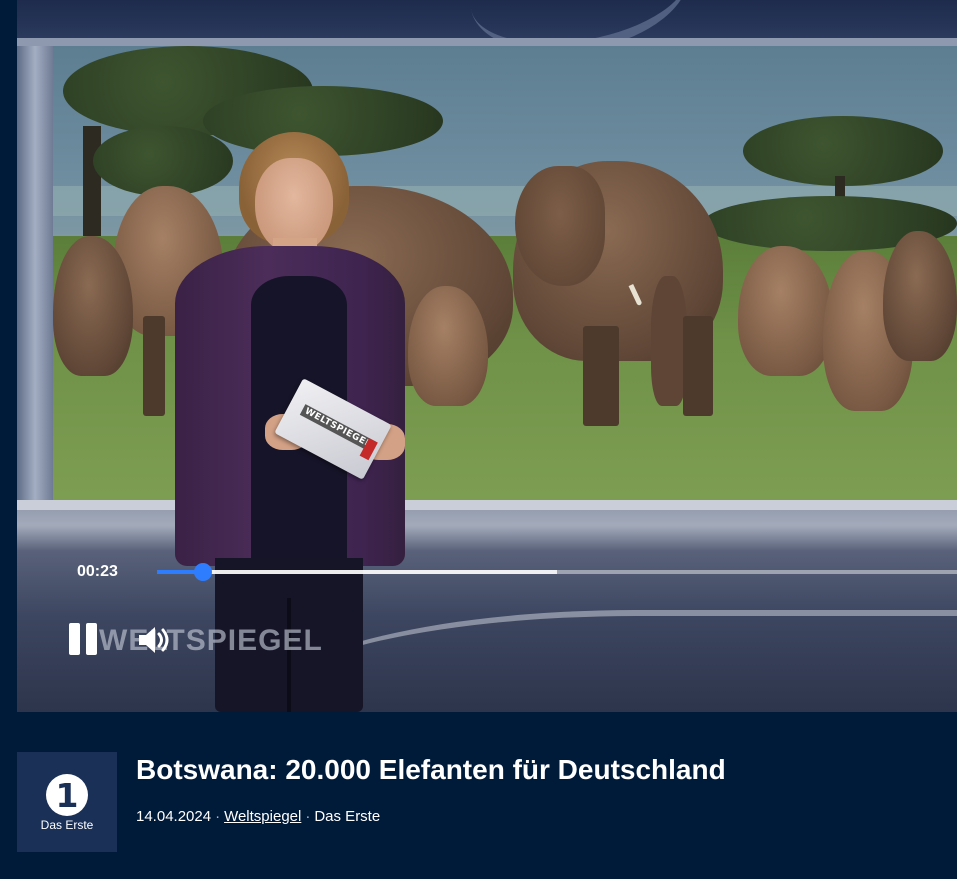  Describe the element at coordinates (84, 639) in the screenshot. I see `pause-button` at that location.